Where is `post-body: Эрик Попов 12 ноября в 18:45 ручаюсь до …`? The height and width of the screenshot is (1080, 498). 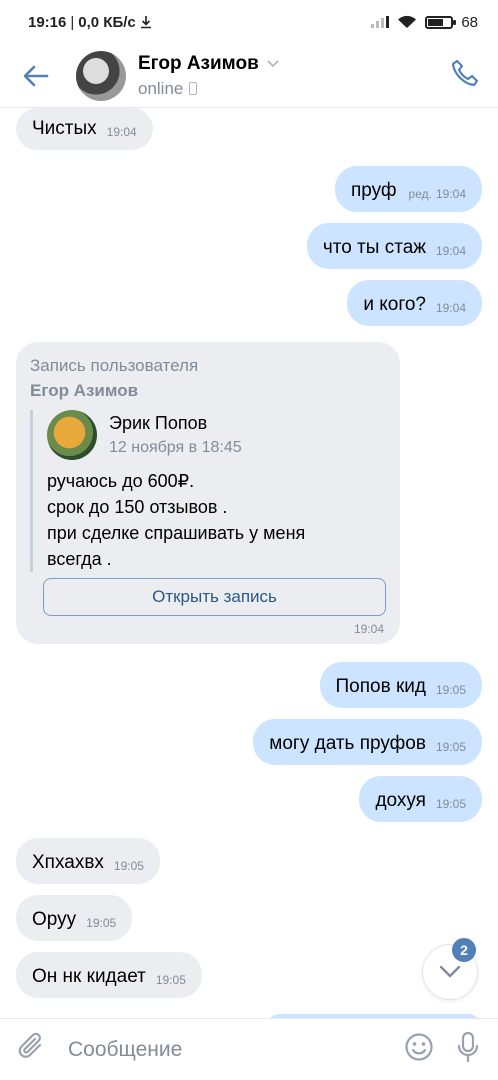 post-body: Эрик Попов 12 ноября в 18:45 ручаюсь до … is located at coordinates (208, 491).